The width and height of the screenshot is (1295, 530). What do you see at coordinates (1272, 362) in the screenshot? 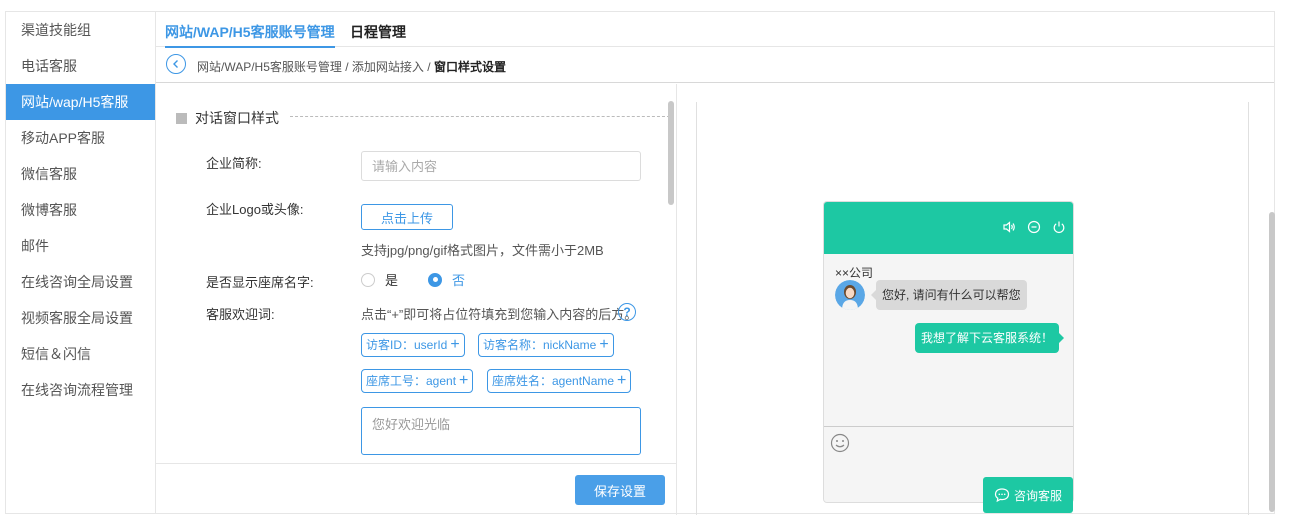
I see `preview-scrollbar` at bounding box center [1272, 362].